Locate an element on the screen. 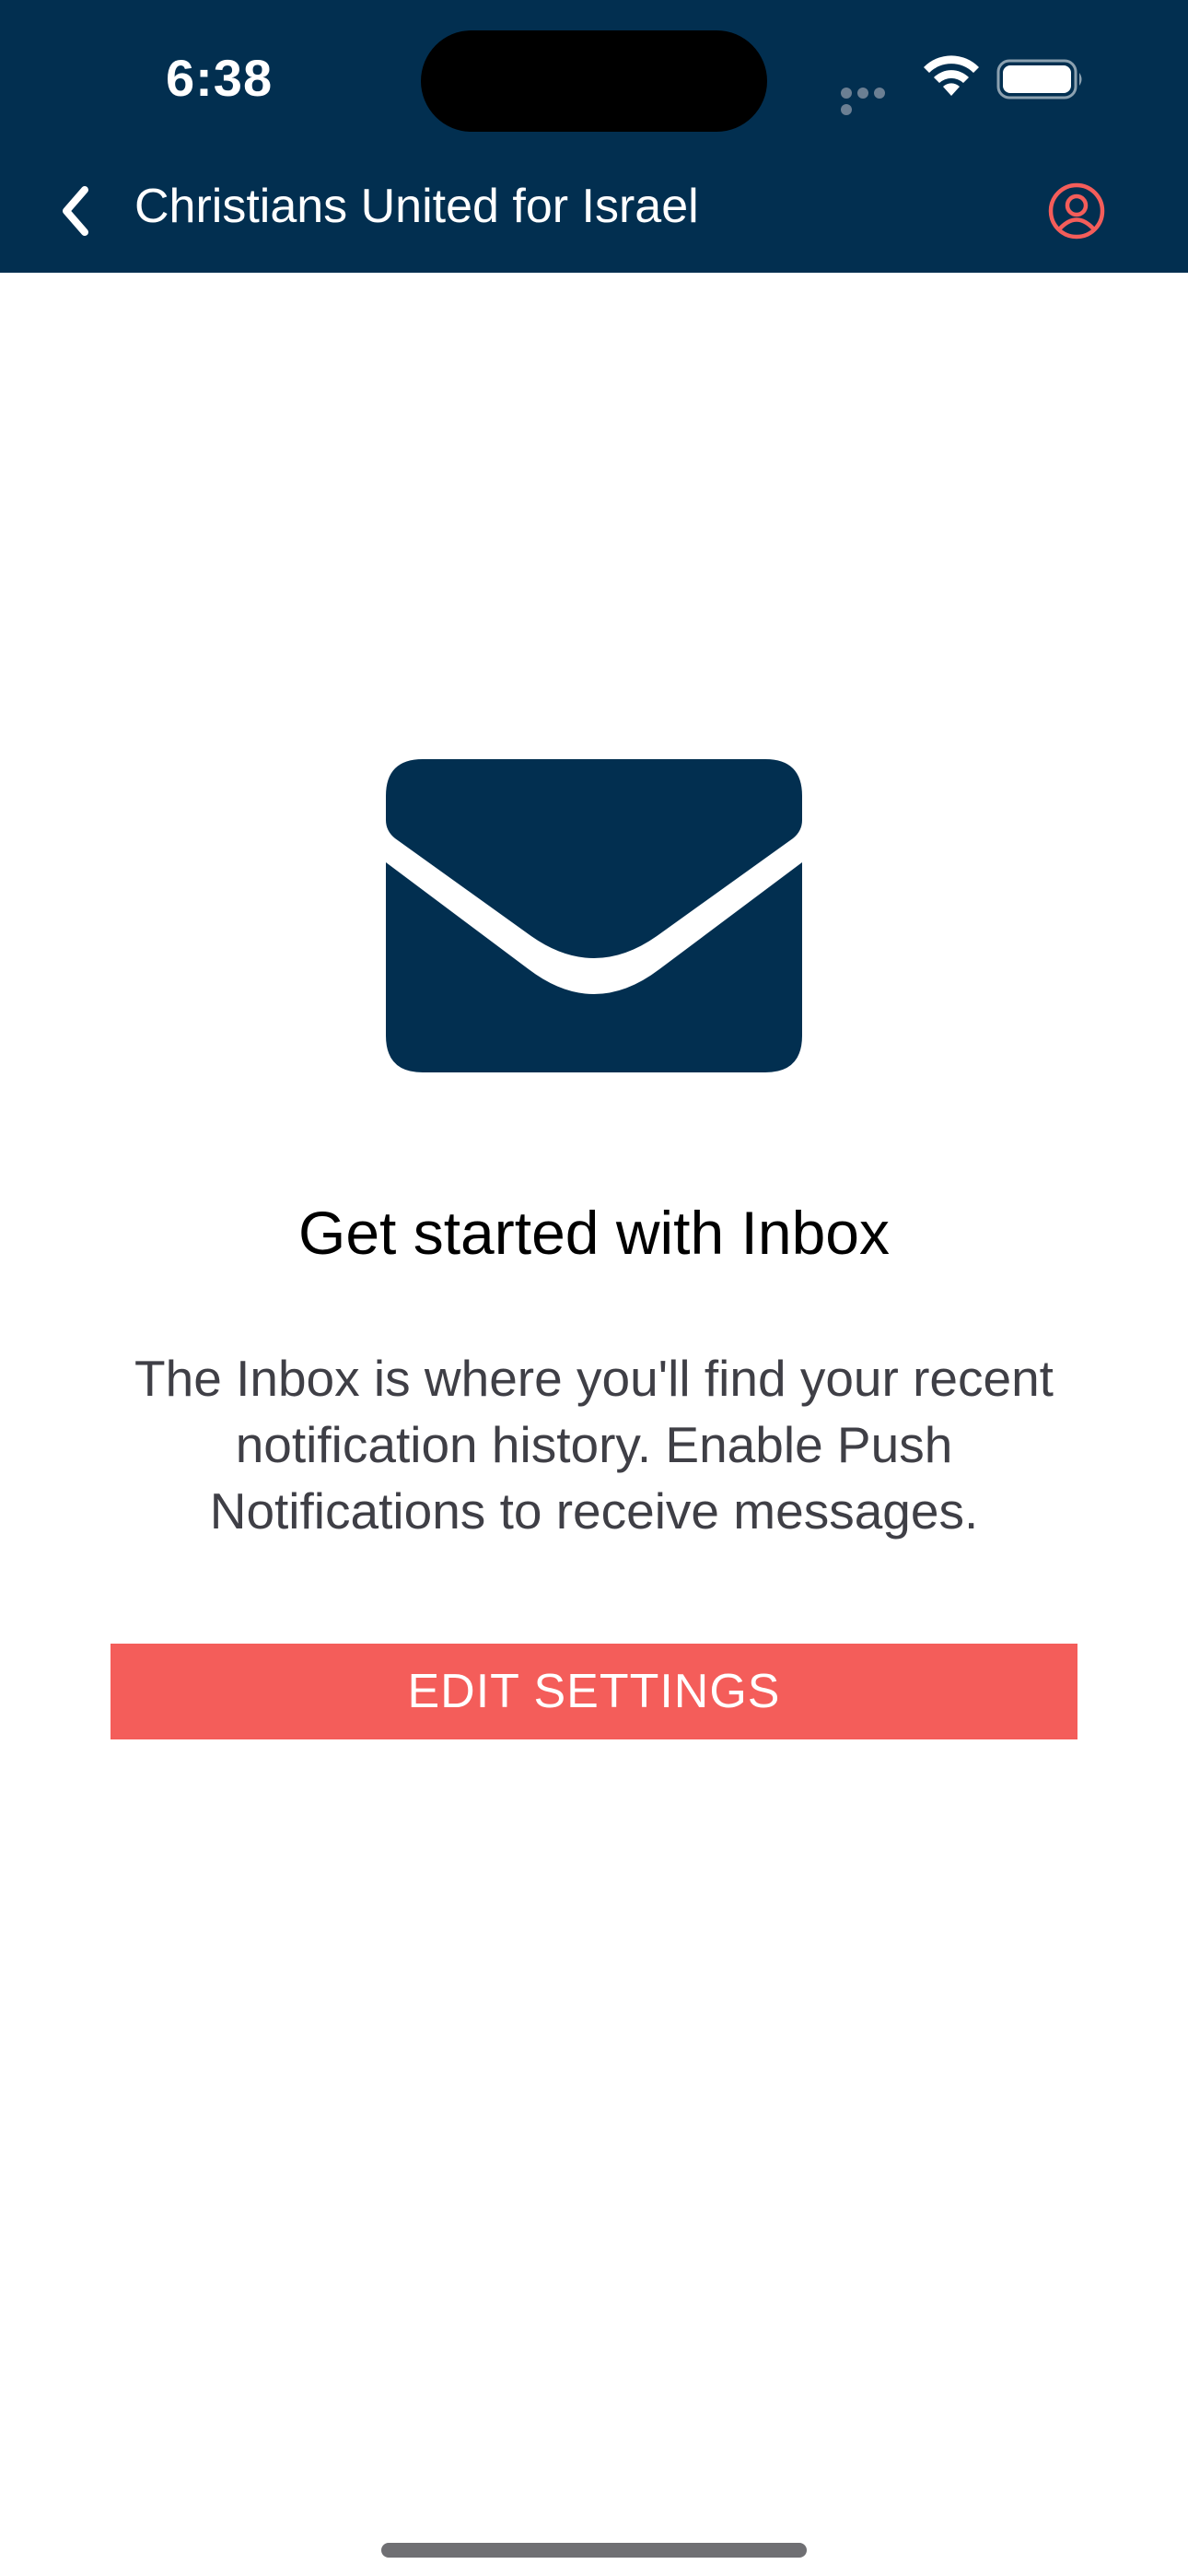 The height and width of the screenshot is (2576, 1188). envelope-icon is located at coordinates (594, 915).